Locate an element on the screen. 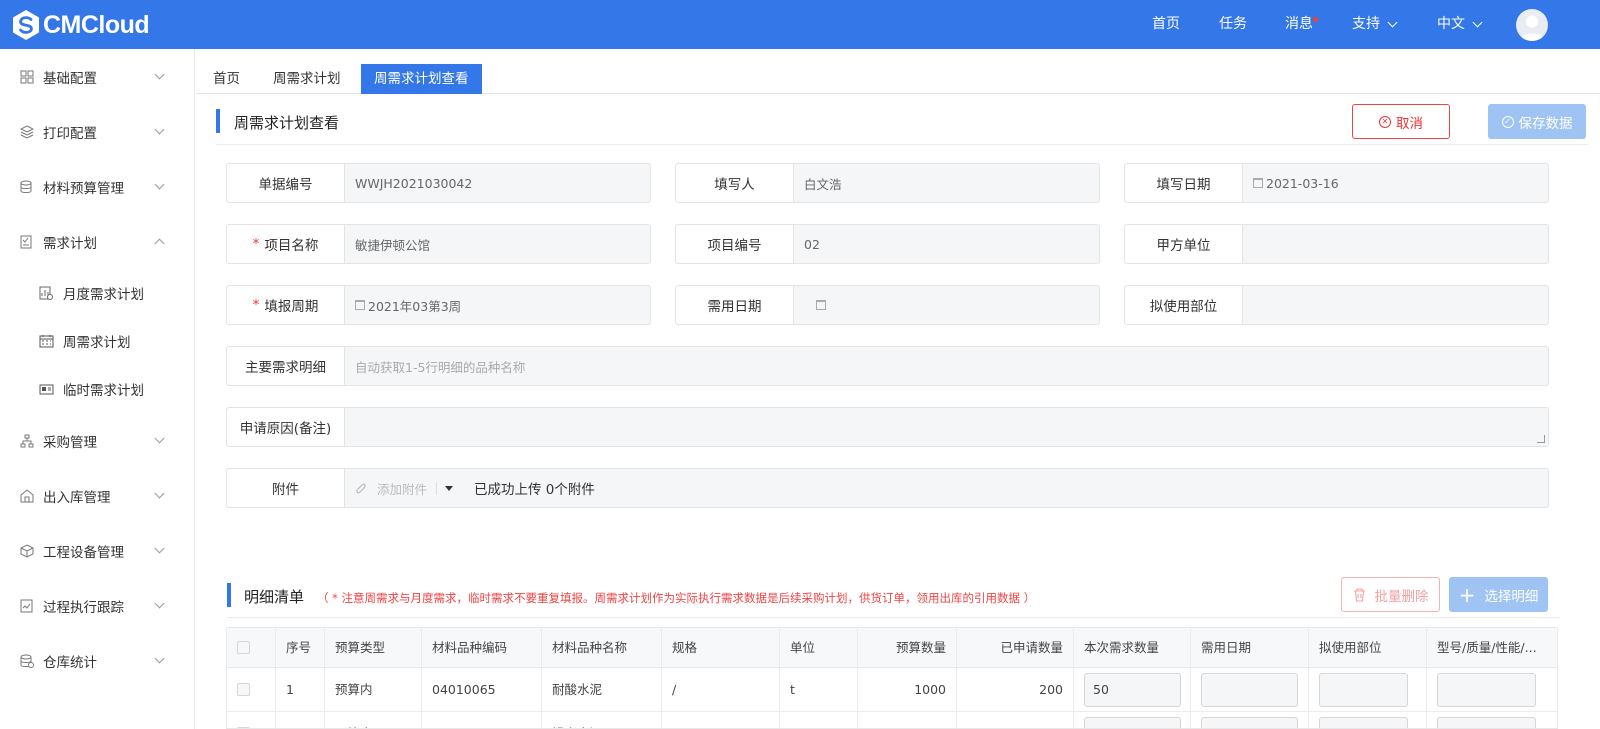 The width and height of the screenshot is (1600, 729). chevron-up-icon is located at coordinates (159, 243).